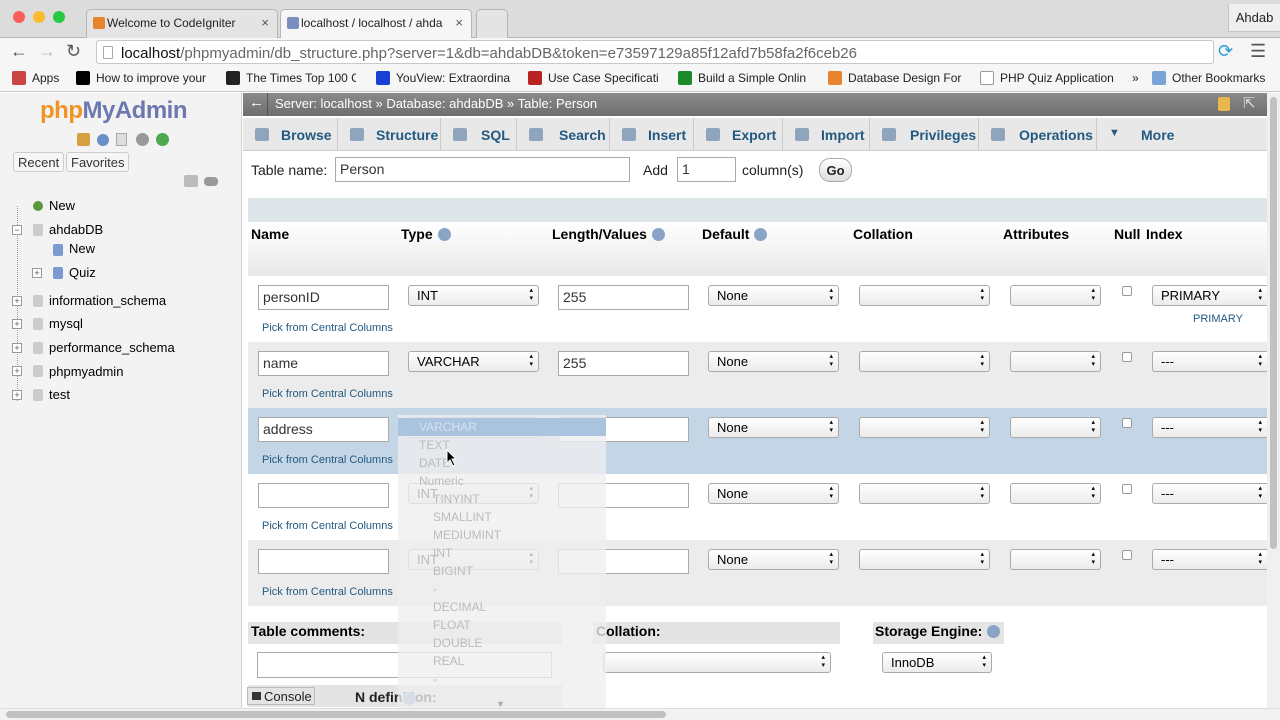 The width and height of the screenshot is (1280, 720). Describe the element at coordinates (62, 205) in the screenshot. I see `tree-item-new: New` at that location.